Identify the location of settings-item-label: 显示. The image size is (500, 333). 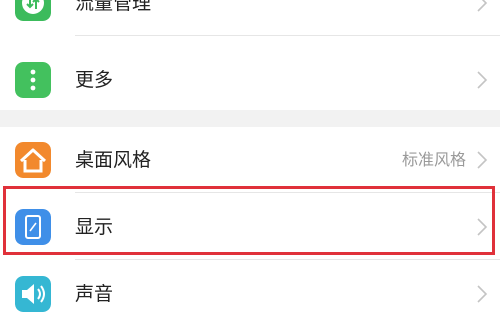
(94, 227).